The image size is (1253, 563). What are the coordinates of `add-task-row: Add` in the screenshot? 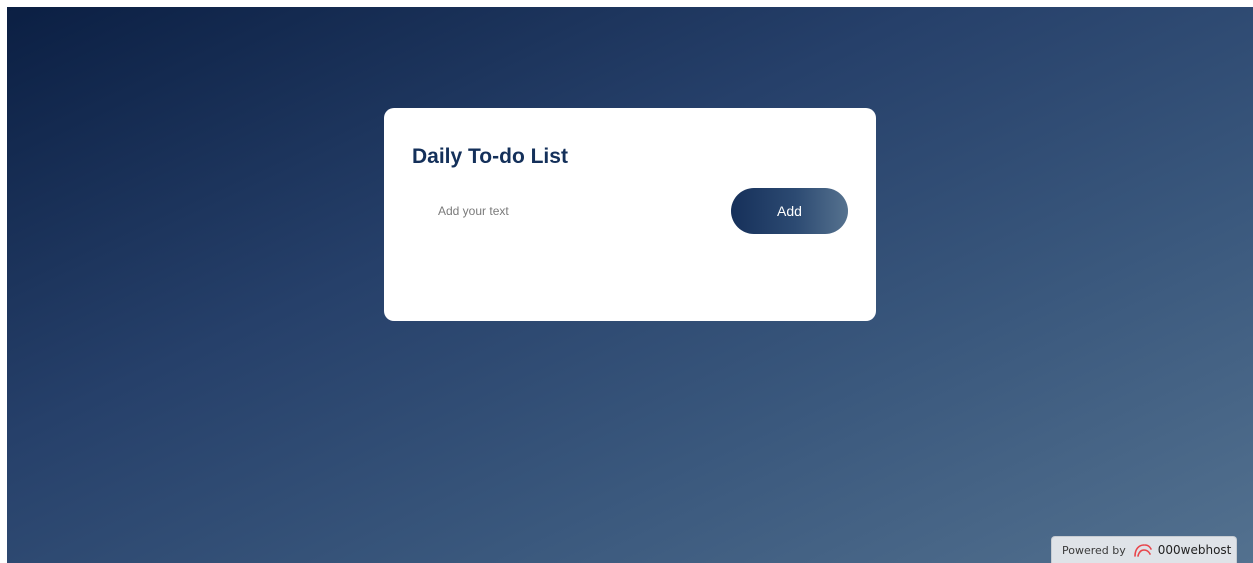 It's located at (630, 211).